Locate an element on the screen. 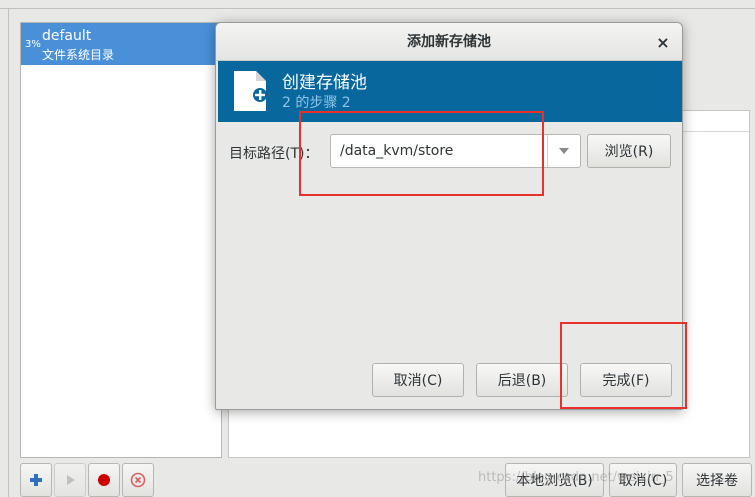 This screenshot has width=755, height=497. record-icon is located at coordinates (104, 480).